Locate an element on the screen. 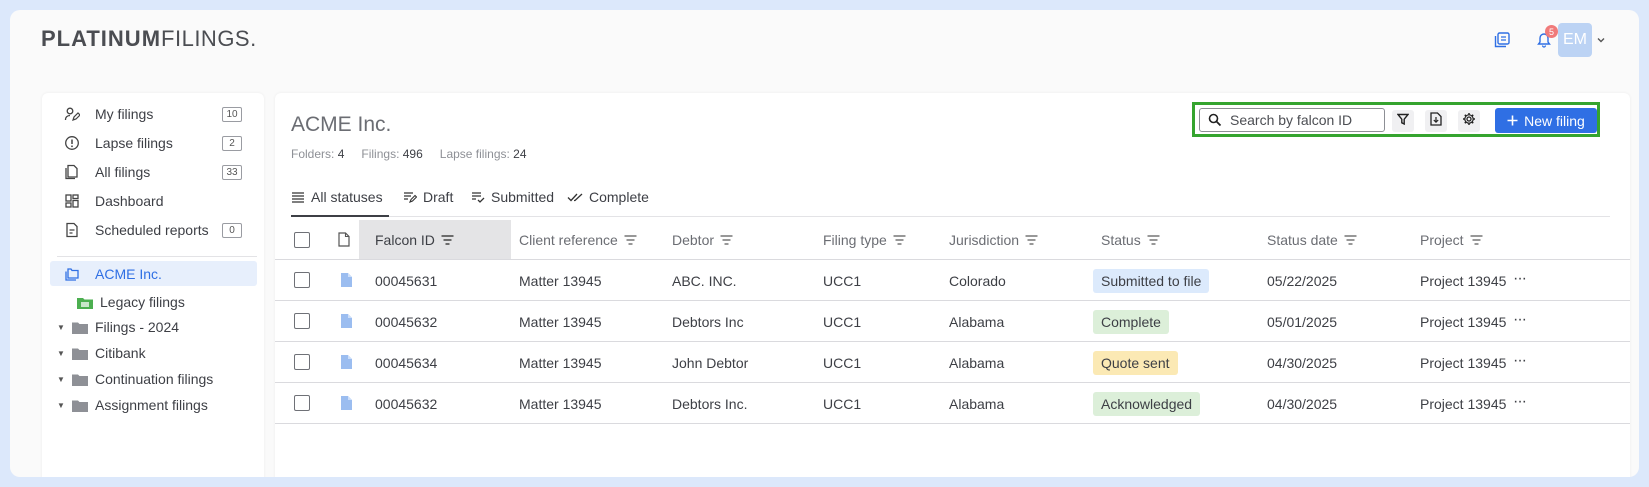  export-button is located at coordinates (1436, 121).